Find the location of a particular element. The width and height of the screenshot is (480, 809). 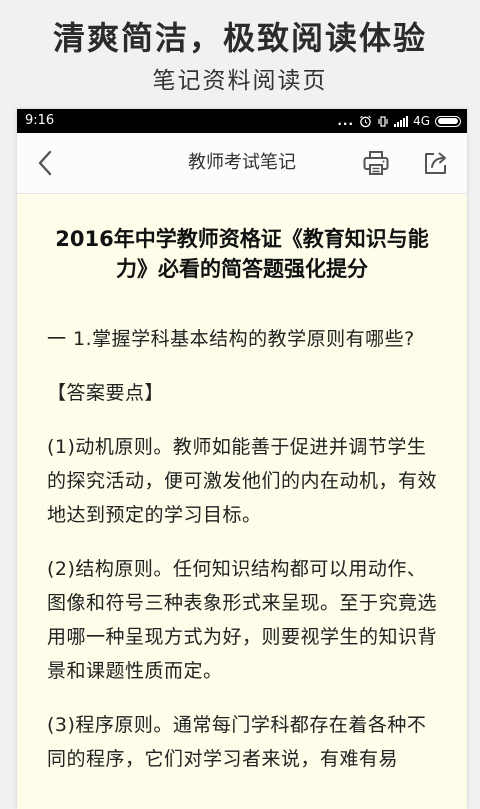

answer-paragraph-3: (3)程序原则。通常每门学科都存在着各种不同的程序，它们对学习者来说，有难有易 is located at coordinates (237, 742).